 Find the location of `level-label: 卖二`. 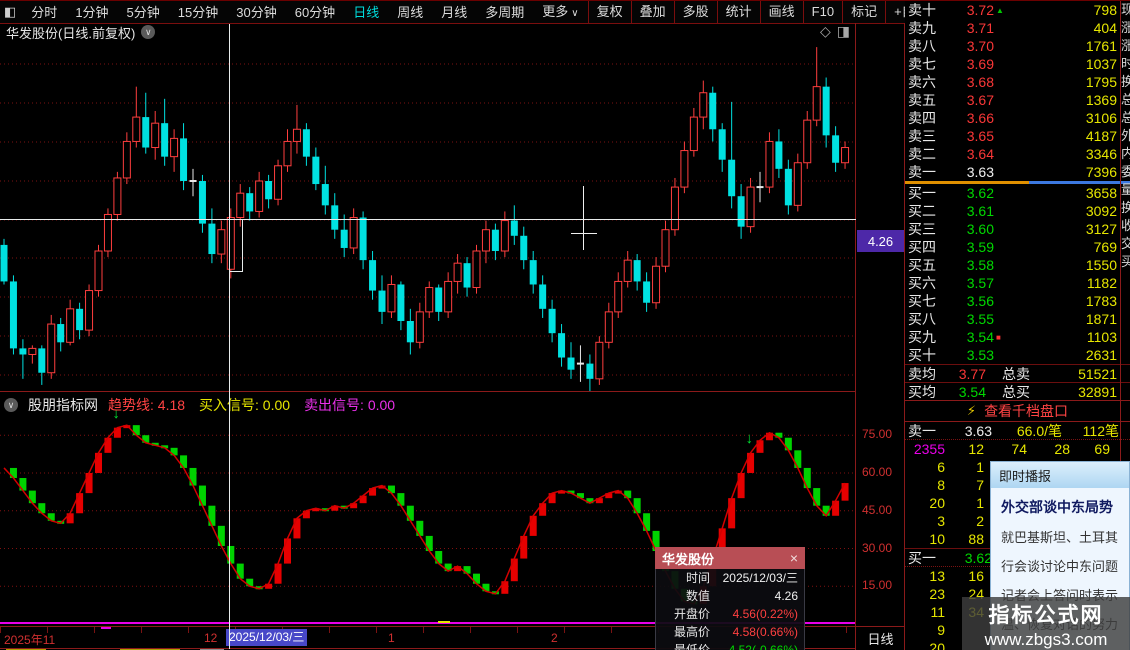

level-label: 卖二 is located at coordinates (922, 154).